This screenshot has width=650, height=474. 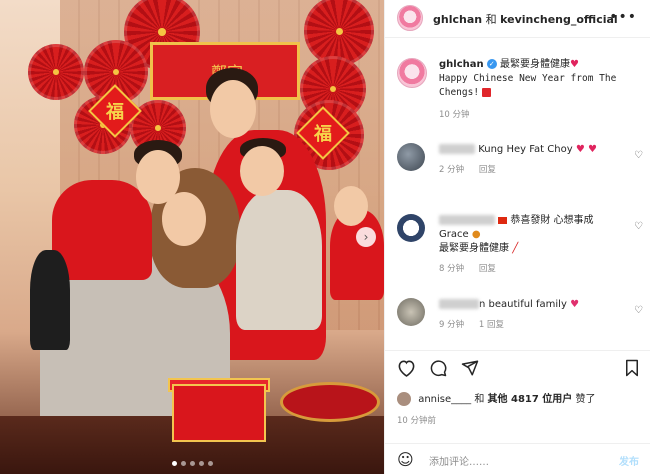 I want to click on comment-item: 恭喜發財 心想事成 Grace ● 最緊要身體健康 ╱ 8 分钟 回复 ♡, so click(x=522, y=245).